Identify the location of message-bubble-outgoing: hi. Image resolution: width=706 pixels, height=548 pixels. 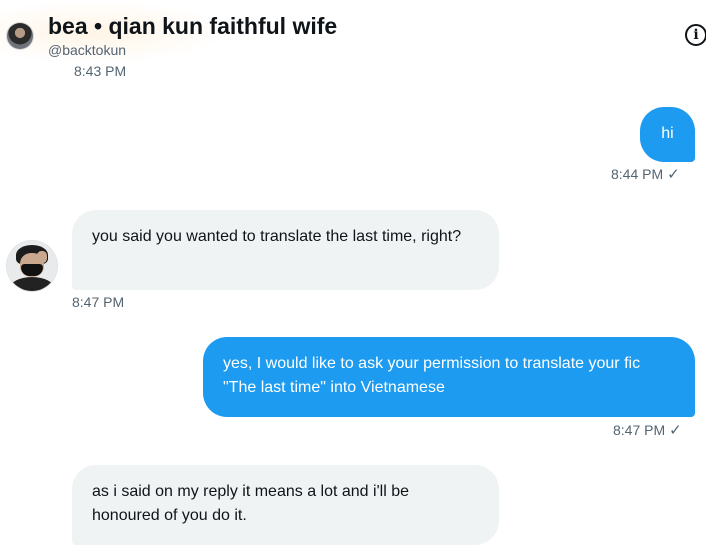
(667, 134).